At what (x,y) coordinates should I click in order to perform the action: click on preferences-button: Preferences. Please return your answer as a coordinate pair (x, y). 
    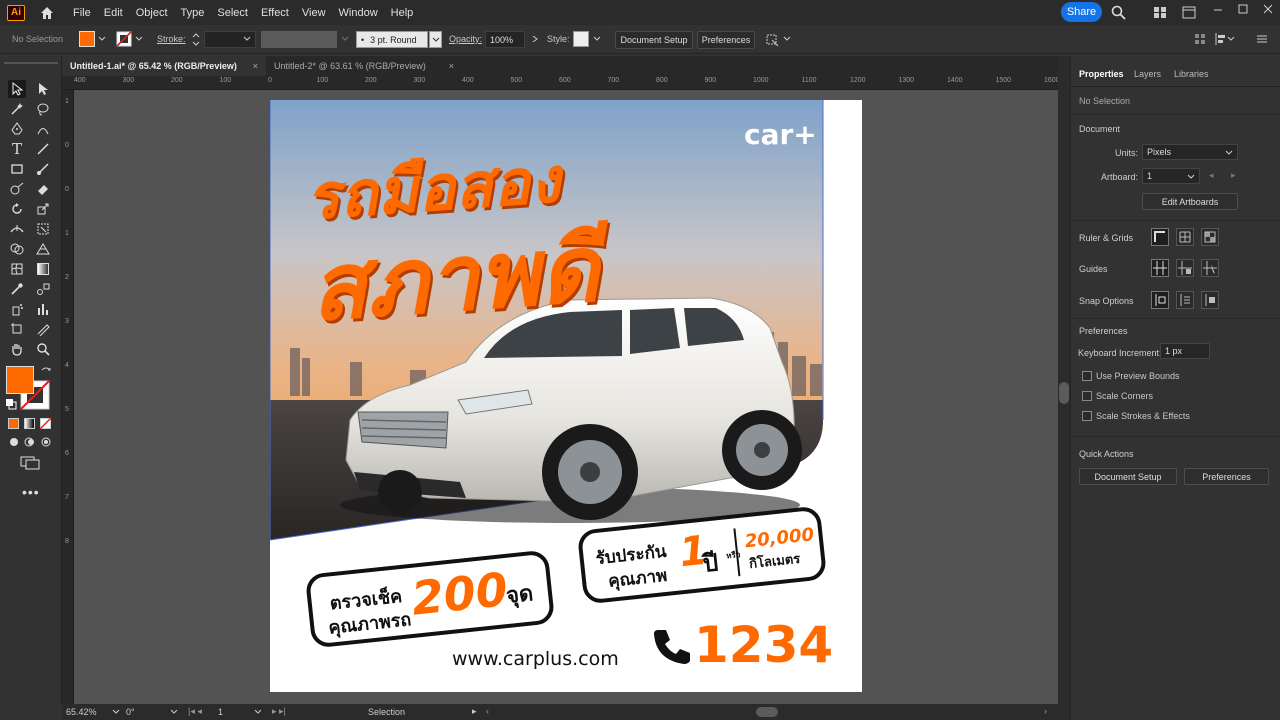
    Looking at the image, I should click on (726, 40).